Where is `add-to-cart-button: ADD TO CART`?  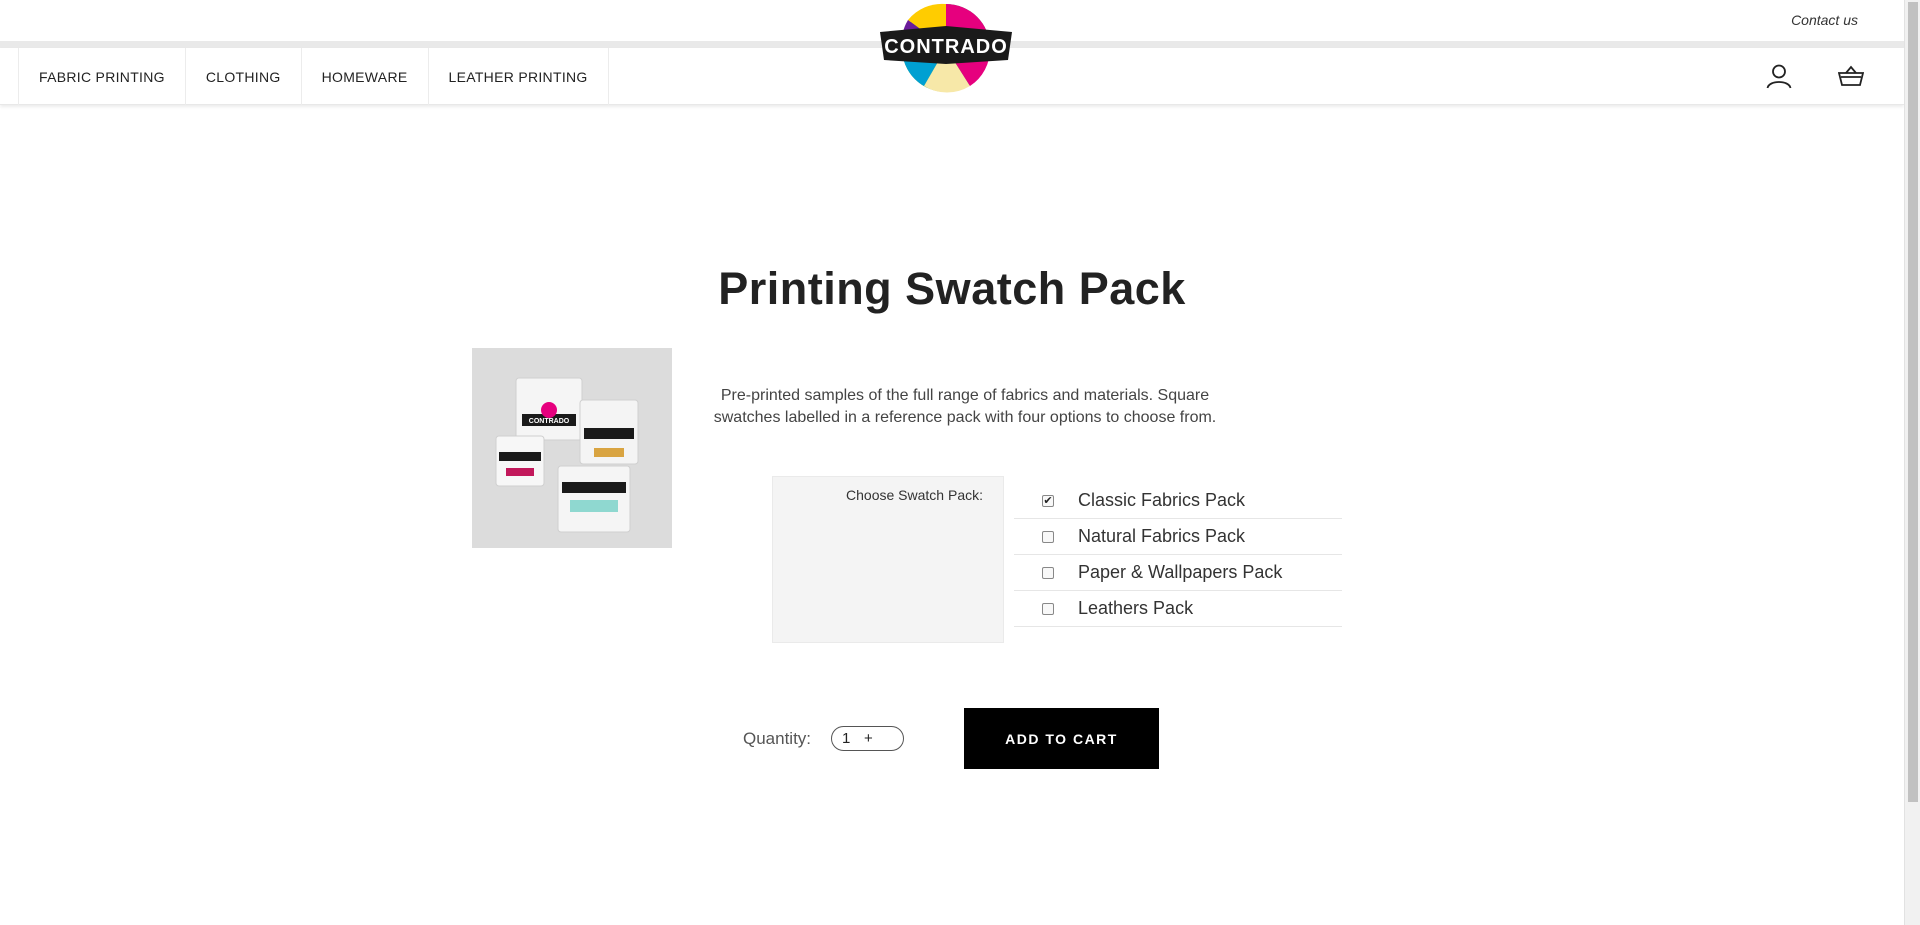
add-to-cart-button: ADD TO CART is located at coordinates (1061, 738).